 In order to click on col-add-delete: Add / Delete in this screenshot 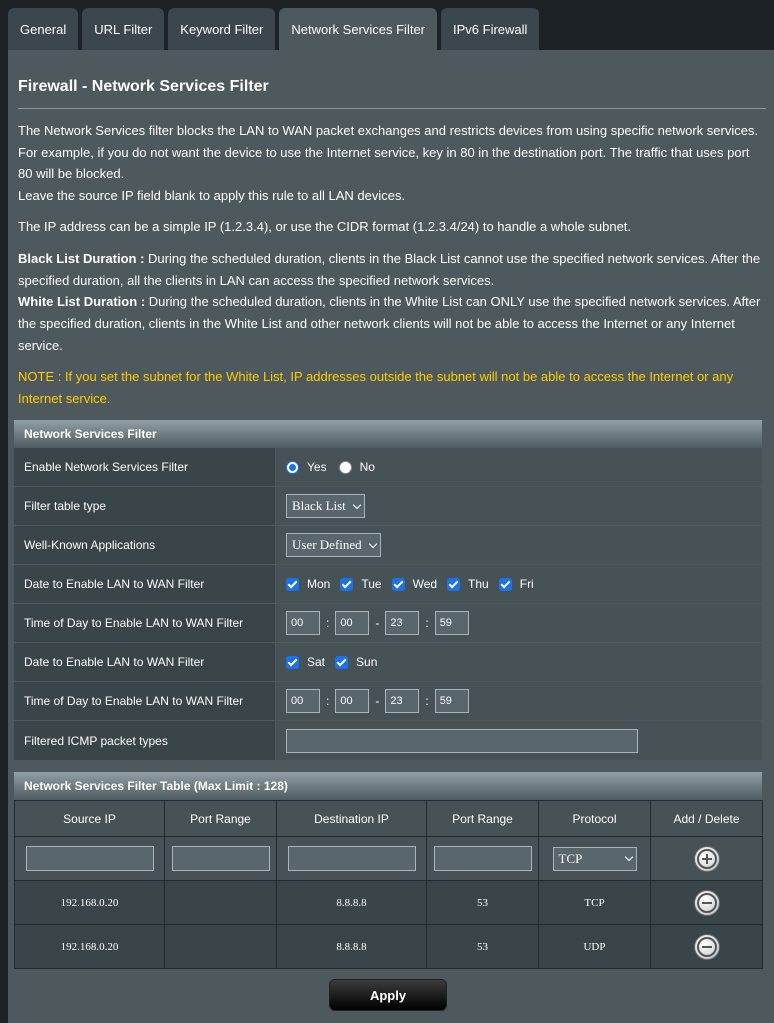, I will do `click(706, 818)`.